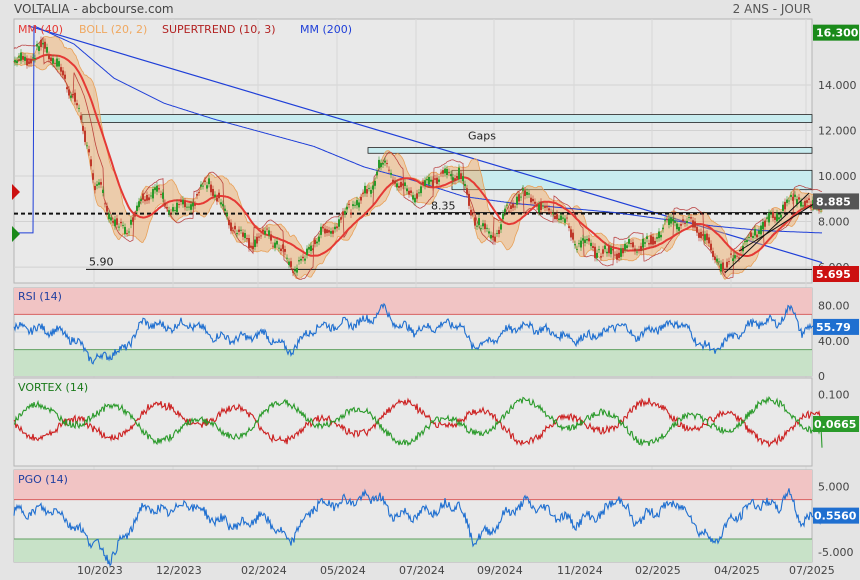 The image size is (860, 580). I want to click on rsi-tick-label: 40.00, so click(834, 341).